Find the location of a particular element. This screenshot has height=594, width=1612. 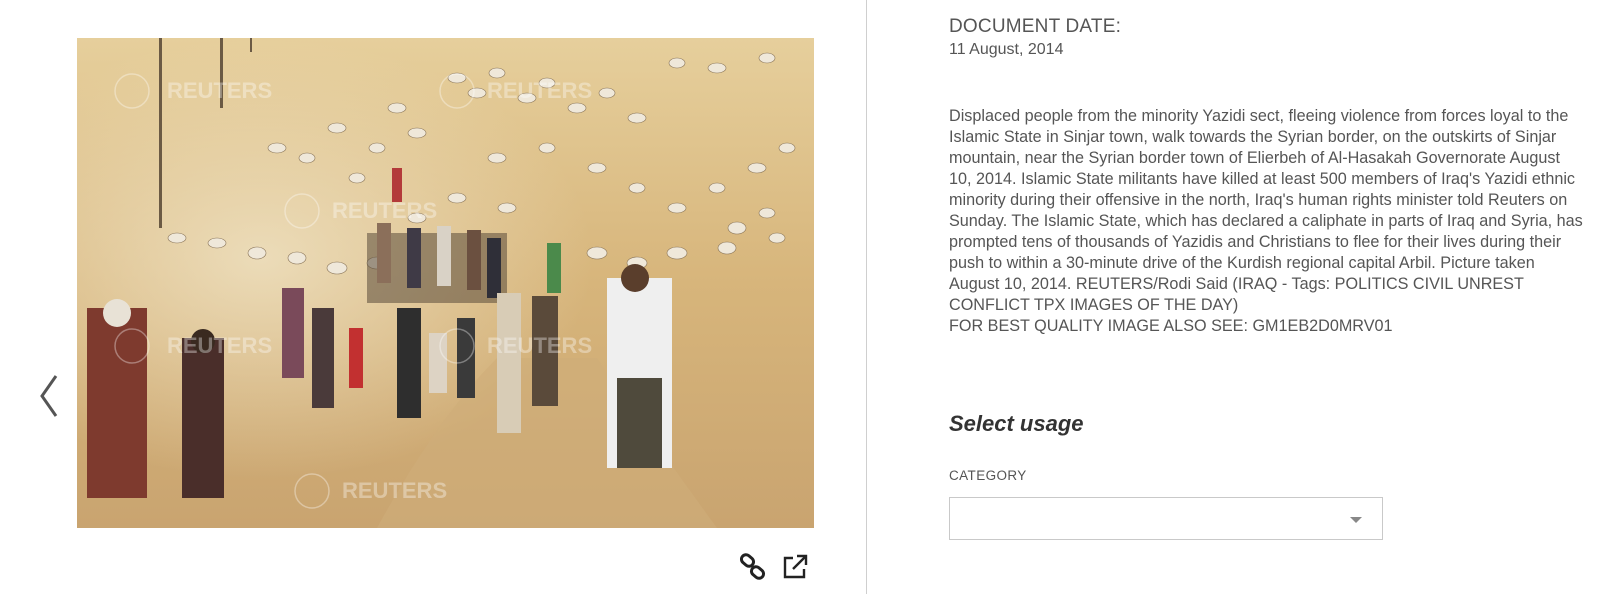

external-link-icon is located at coordinates (795, 567).